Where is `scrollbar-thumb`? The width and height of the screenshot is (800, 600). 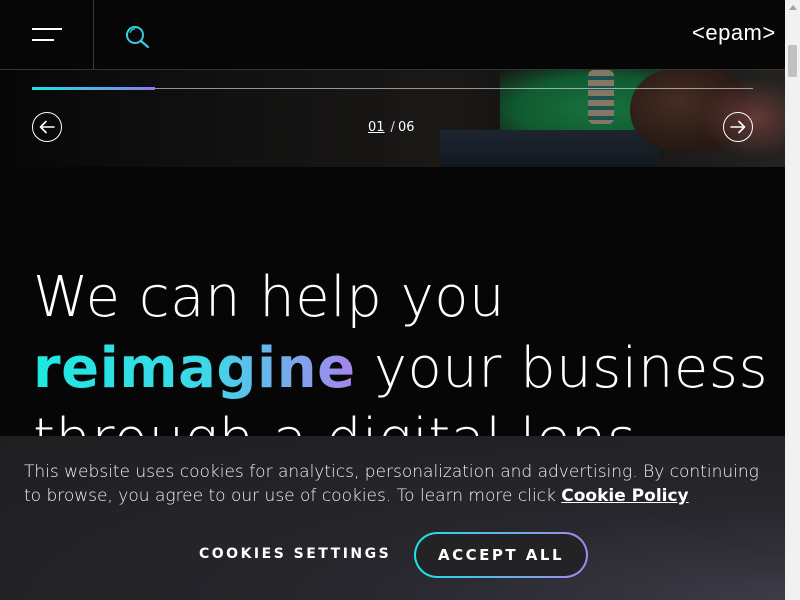 scrollbar-thumb is located at coordinates (792, 61).